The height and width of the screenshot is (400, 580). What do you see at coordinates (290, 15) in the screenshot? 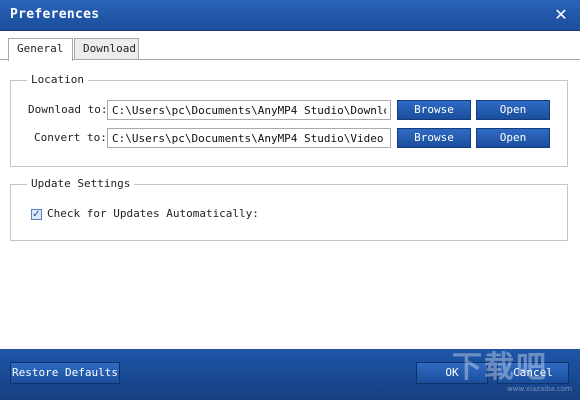
I see `title-bar: Preferences ✕` at bounding box center [290, 15].